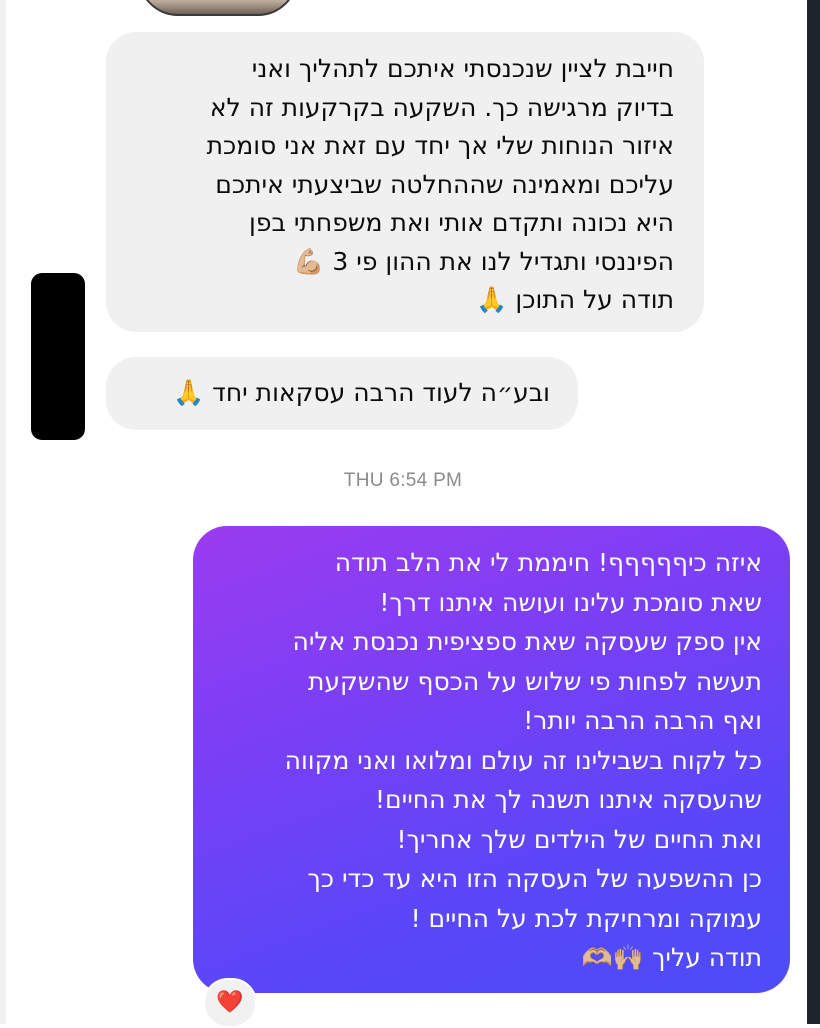 This screenshot has width=820, height=1028. What do you see at coordinates (568, 799) in the screenshot?
I see `message-line: שהעסקה איתנו תשנה לך את החיים!` at bounding box center [568, 799].